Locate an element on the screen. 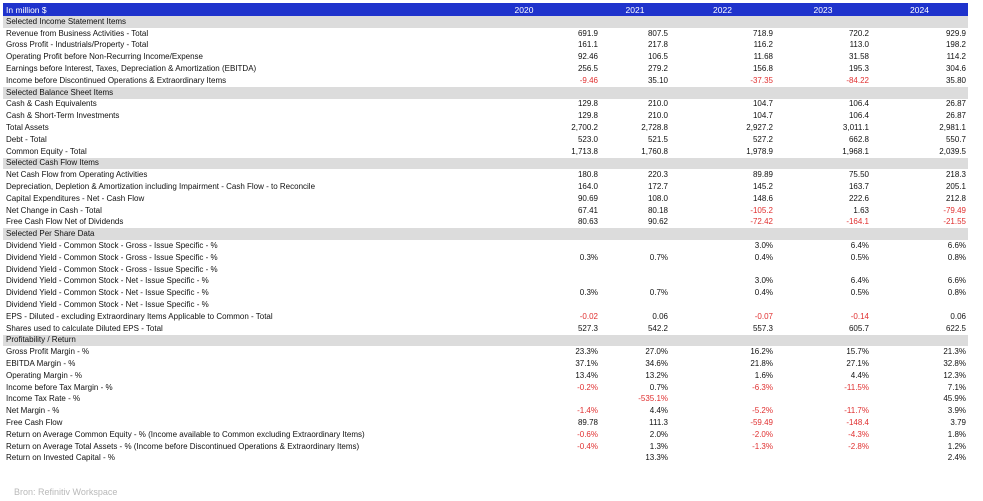 This screenshot has height=501, width=983. value-cell: -0.2% is located at coordinates (587, 387).